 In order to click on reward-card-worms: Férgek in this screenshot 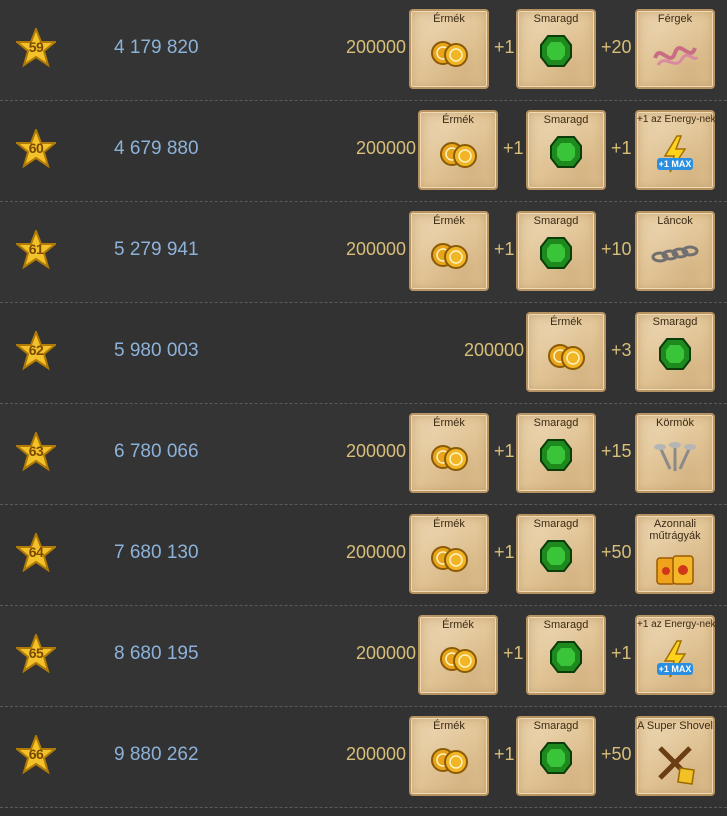, I will do `click(675, 49)`.